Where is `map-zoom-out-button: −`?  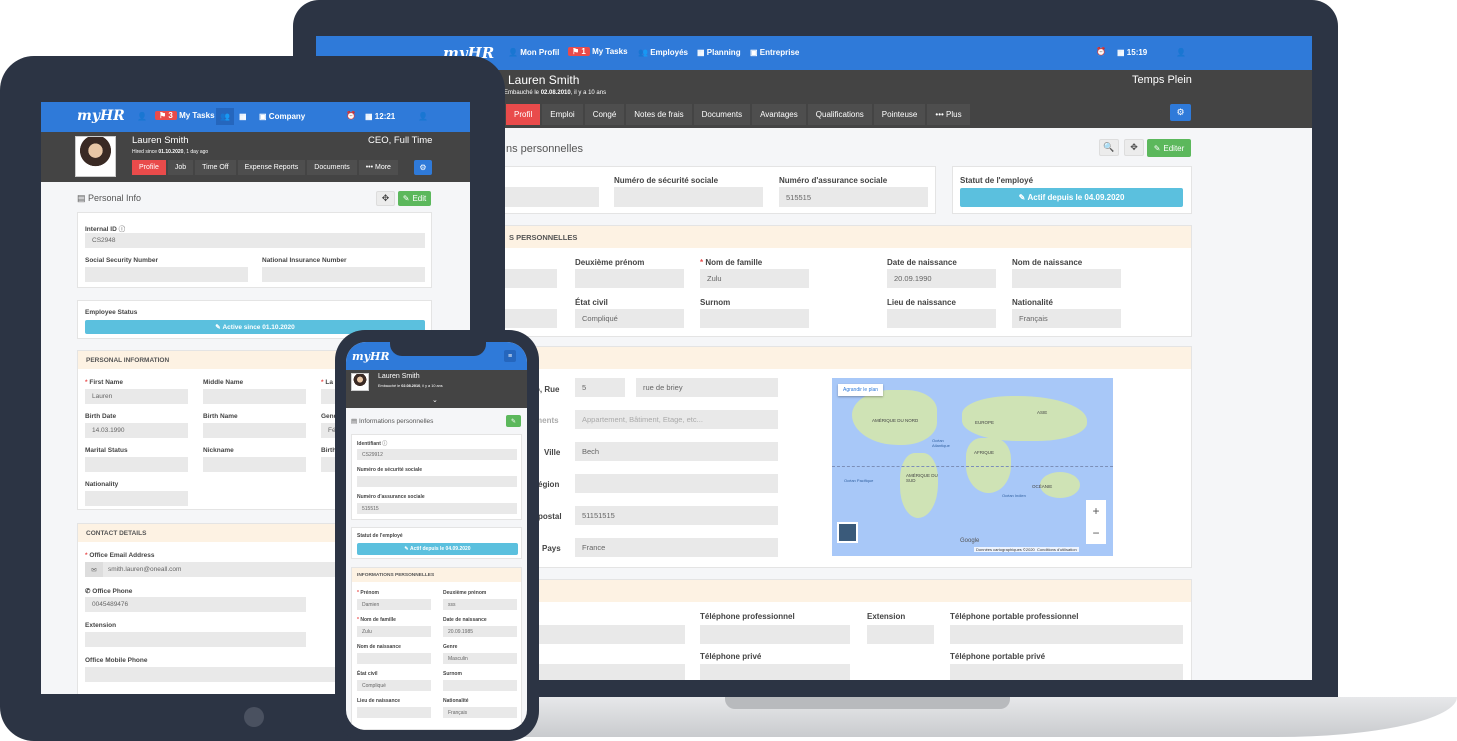
map-zoom-out-button: − is located at coordinates (1096, 533).